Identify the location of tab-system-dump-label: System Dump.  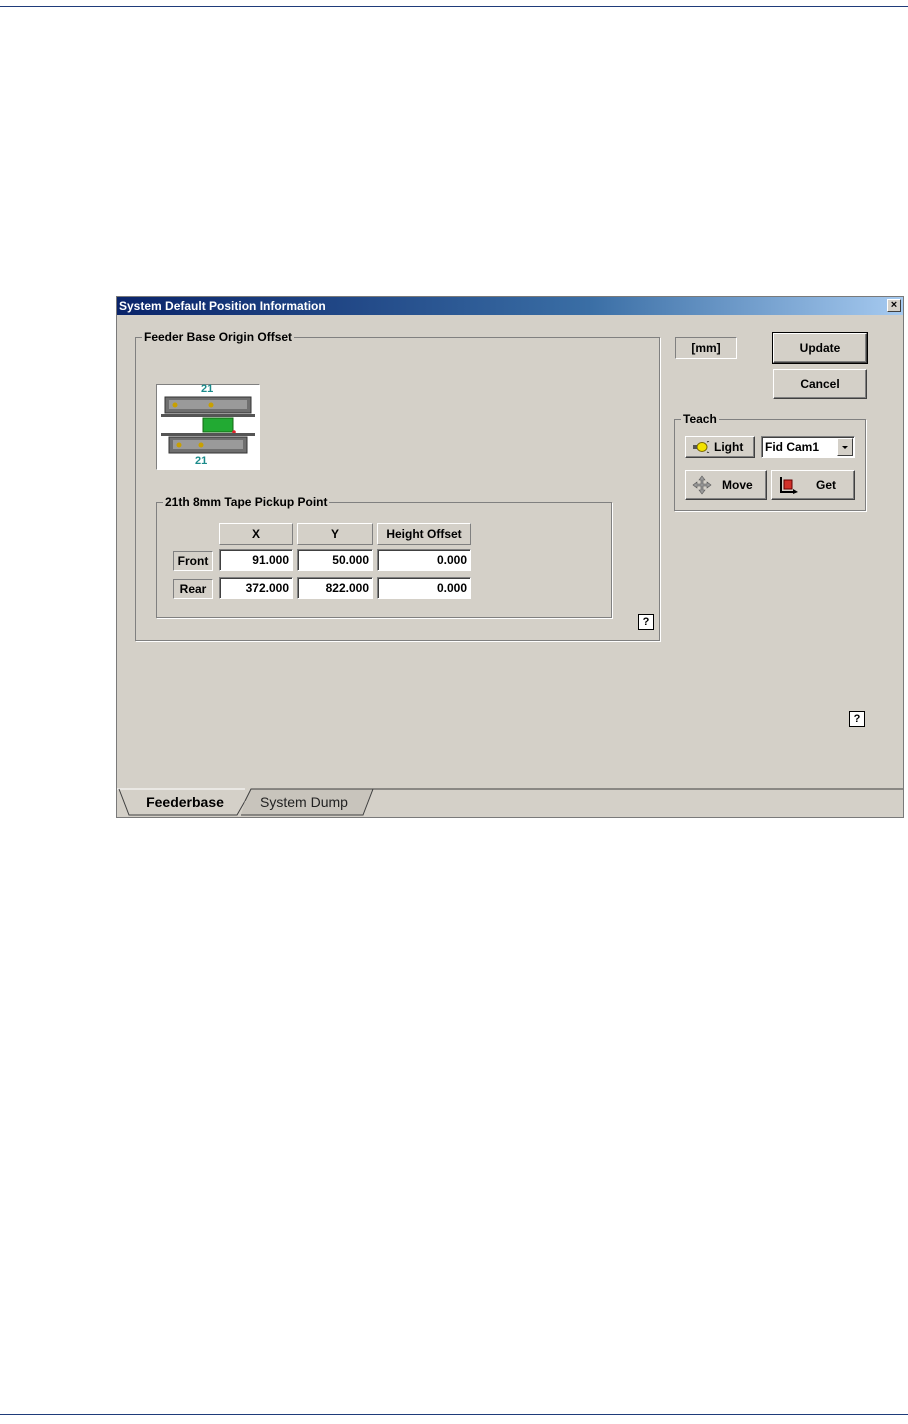
(304, 802).